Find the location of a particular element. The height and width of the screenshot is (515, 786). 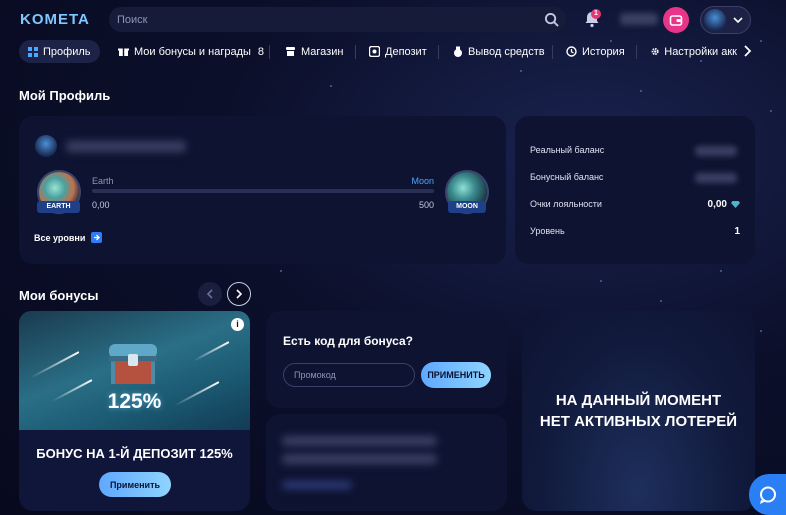

chat-bubble-icon is located at coordinates (767, 495).